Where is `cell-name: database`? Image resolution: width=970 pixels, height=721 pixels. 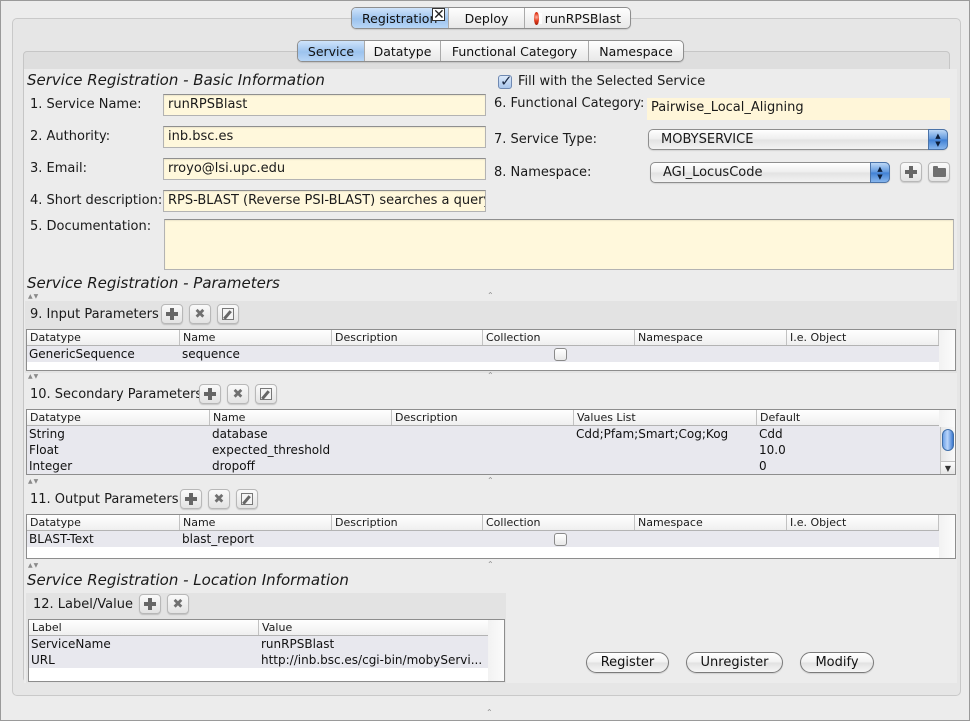 cell-name: database is located at coordinates (240, 434).